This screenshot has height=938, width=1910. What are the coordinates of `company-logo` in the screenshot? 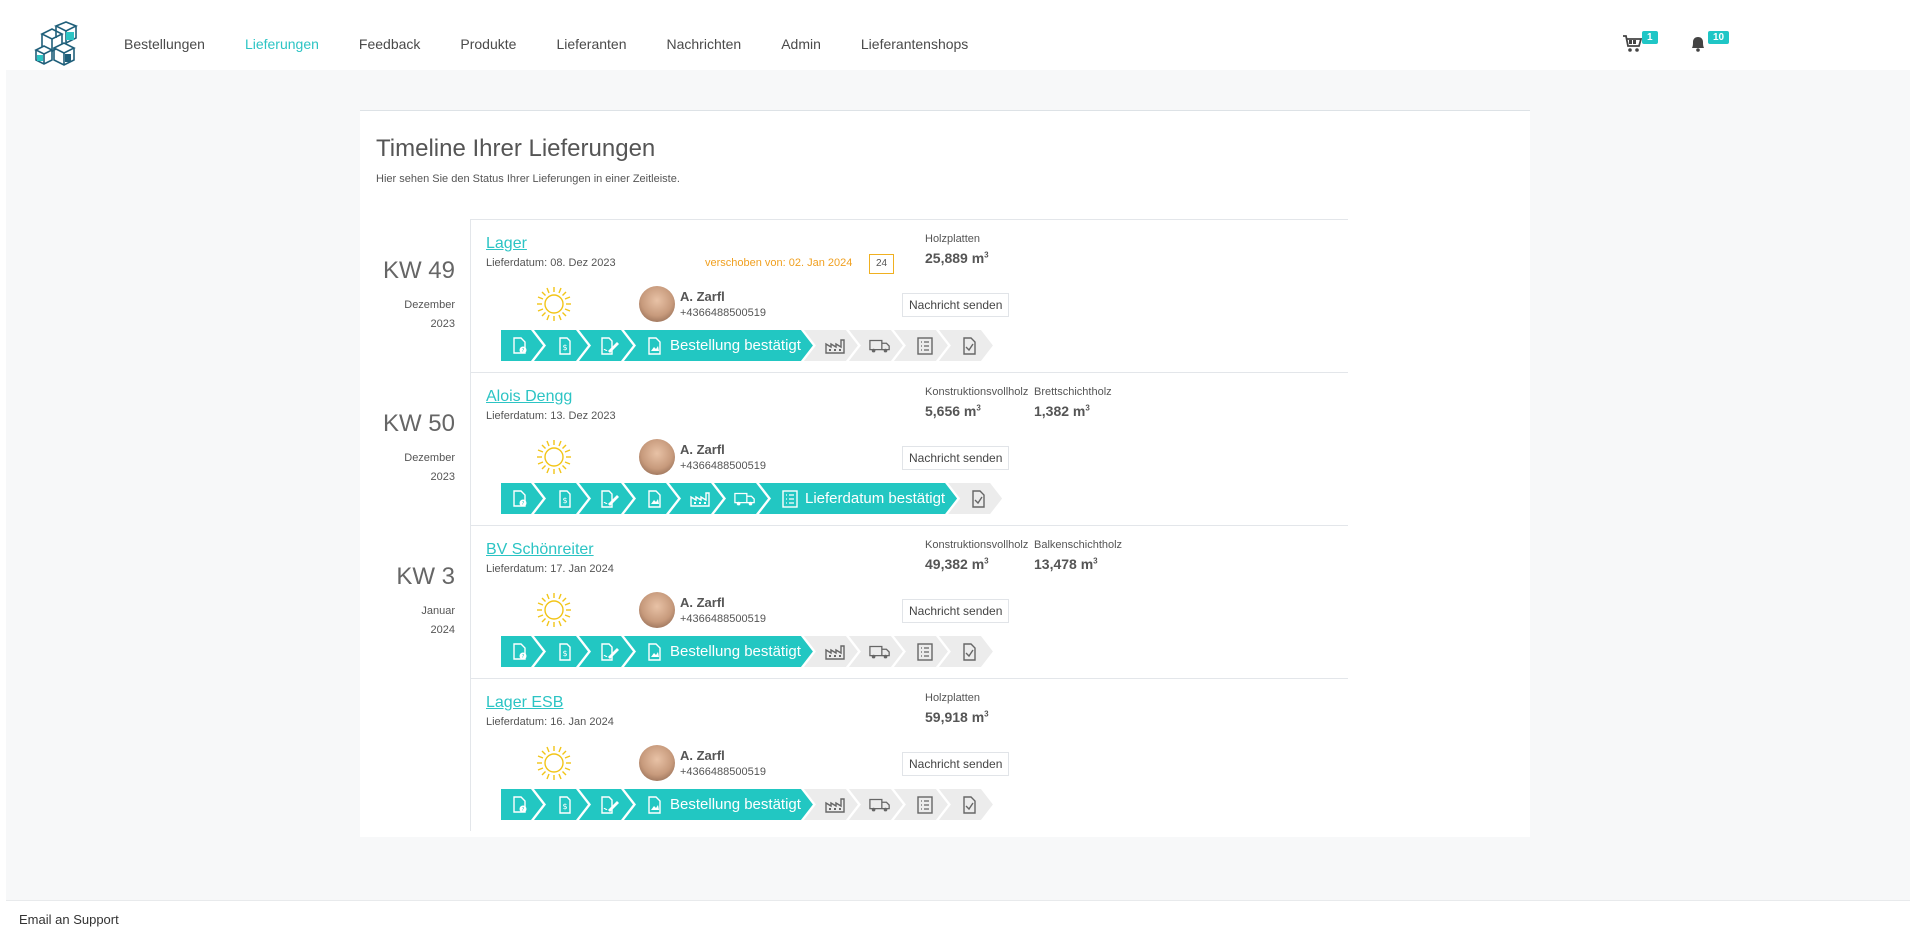 It's located at (57, 44).